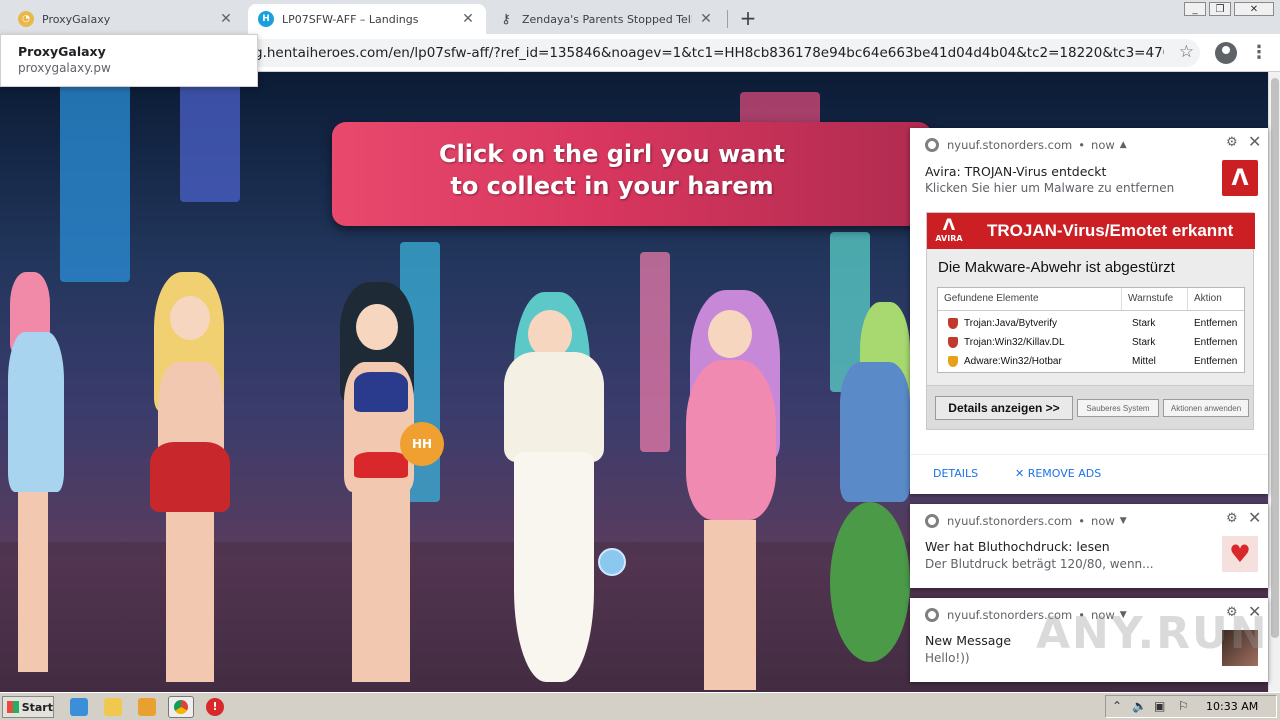 This screenshot has height=720, width=1280. Describe the element at coordinates (37, 707) in the screenshot. I see `start-label: Start` at that location.